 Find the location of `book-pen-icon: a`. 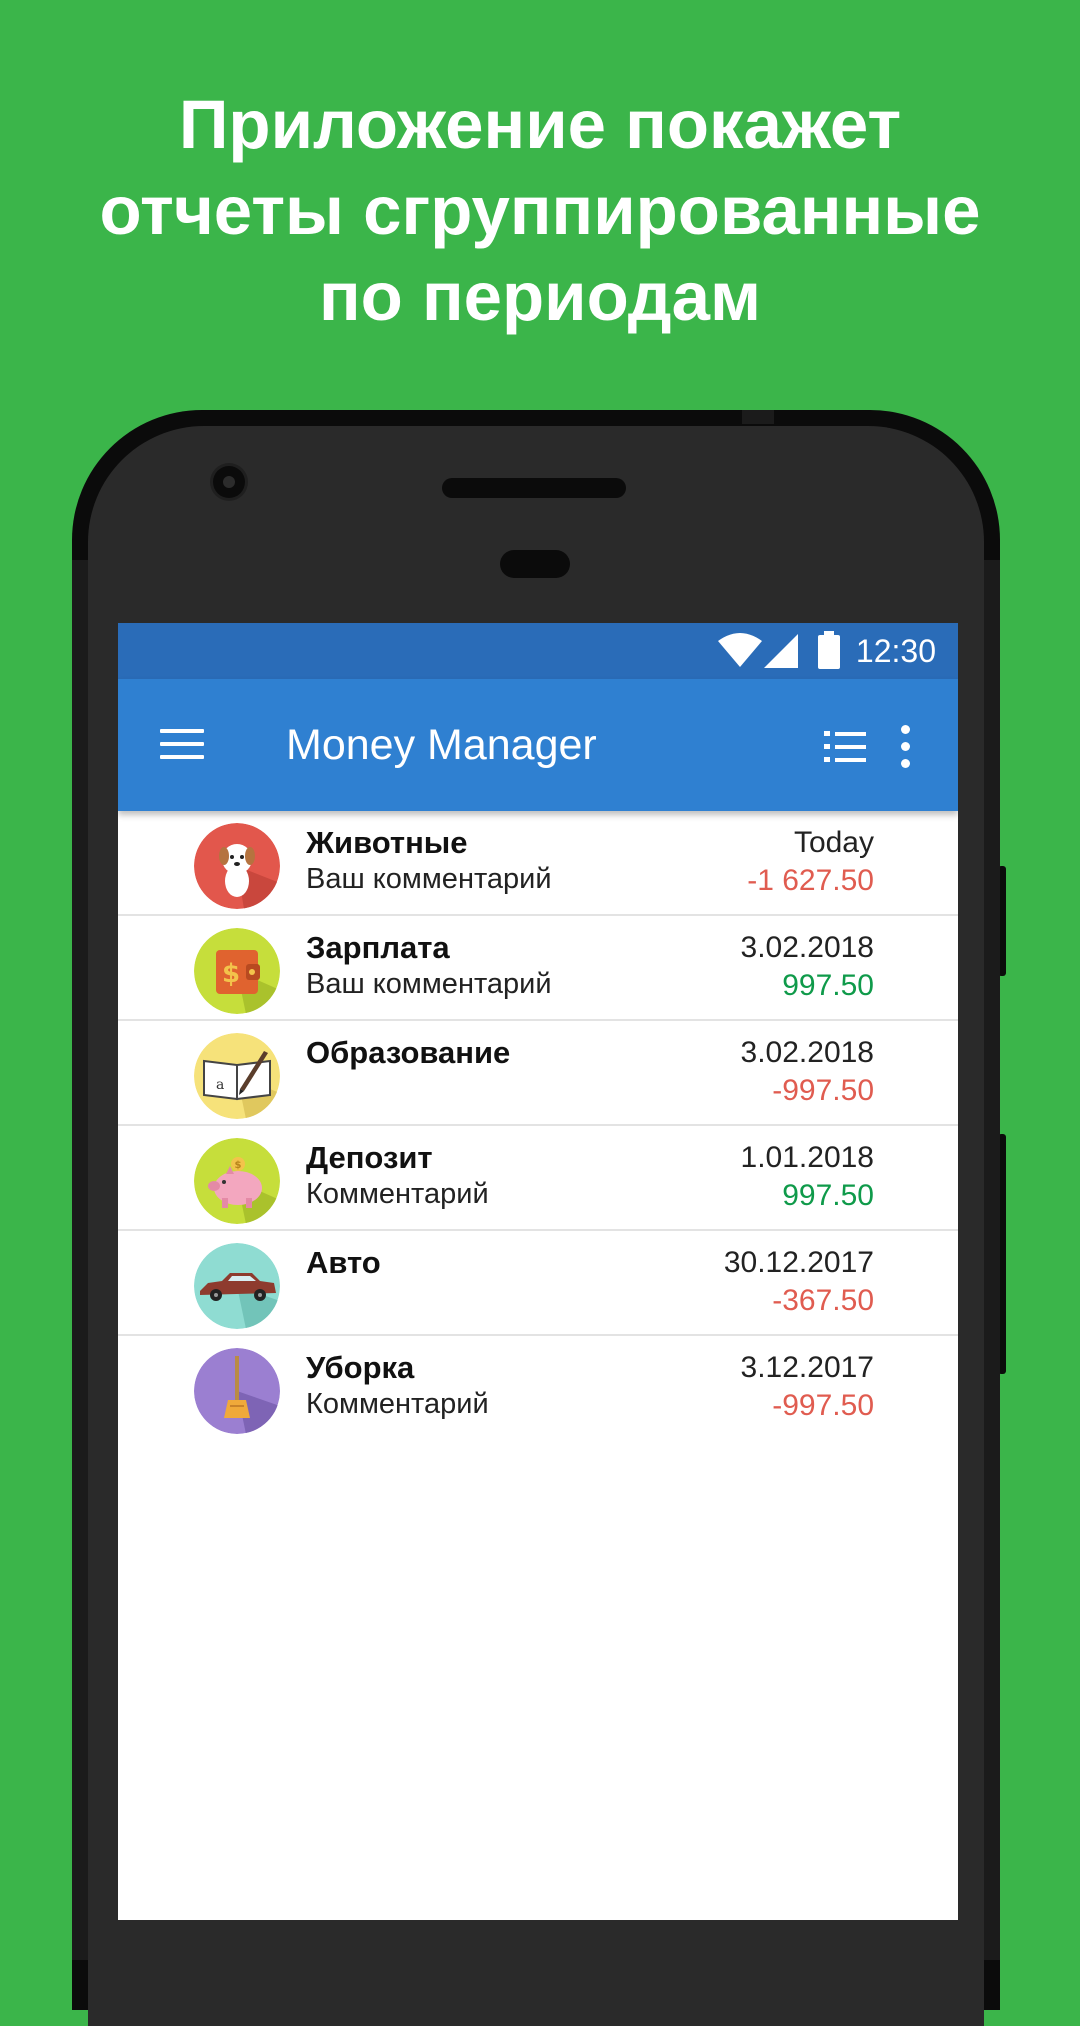

book-pen-icon: a is located at coordinates (237, 1076).